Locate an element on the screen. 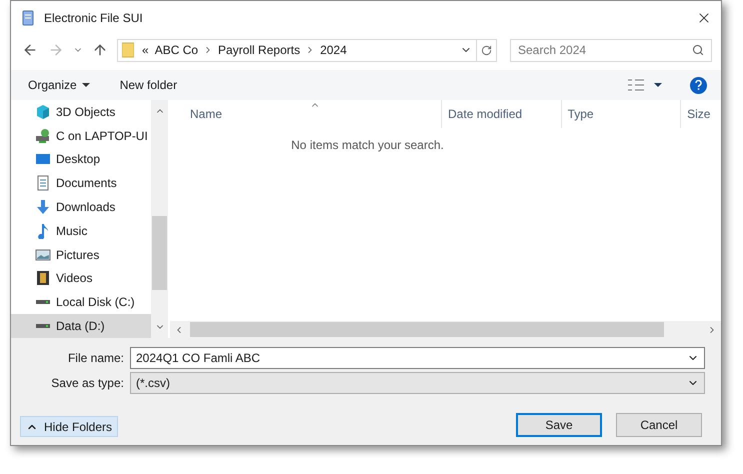  sidebar-scrollbar is located at coordinates (159, 219).